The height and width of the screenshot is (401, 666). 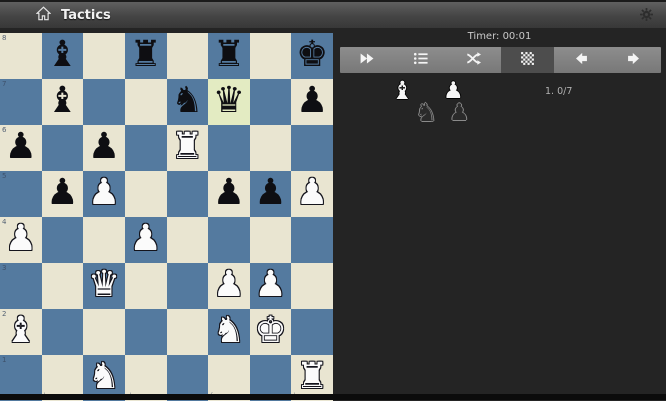 I want to click on square-f3: ♟, so click(x=229, y=286).